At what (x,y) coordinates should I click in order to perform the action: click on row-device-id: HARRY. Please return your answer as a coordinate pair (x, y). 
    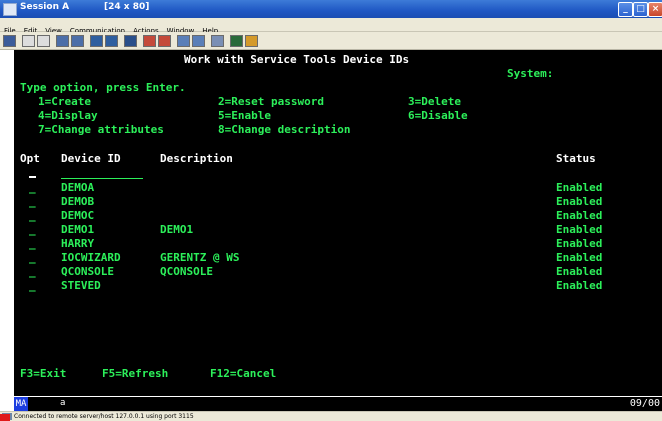
    Looking at the image, I should click on (78, 243).